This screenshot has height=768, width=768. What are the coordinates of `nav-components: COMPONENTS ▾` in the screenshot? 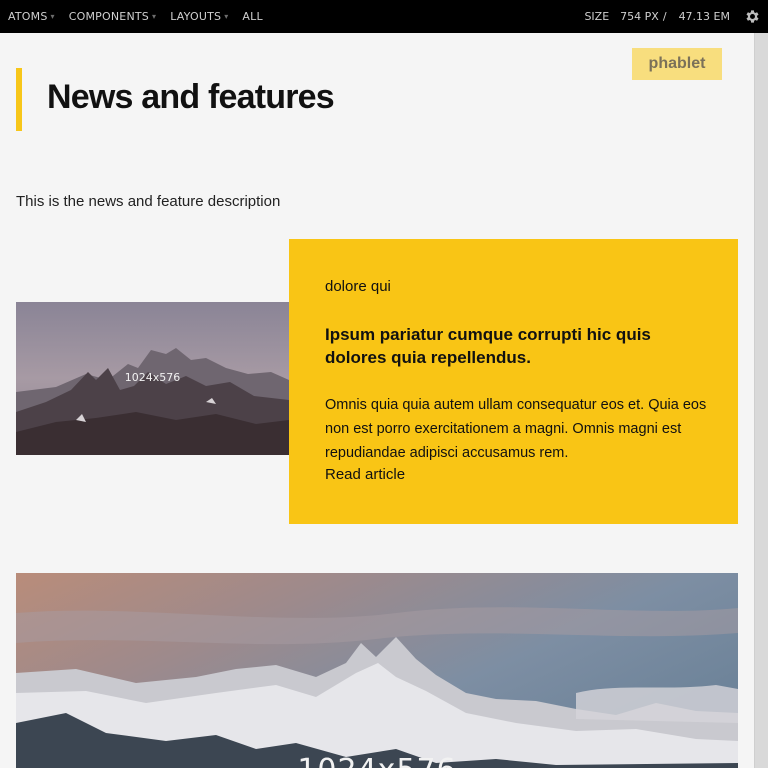 It's located at (112, 16).